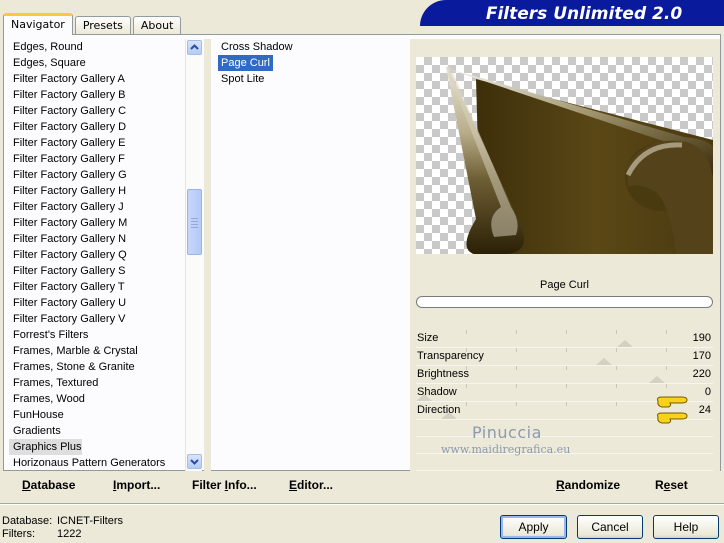 The width and height of the screenshot is (724, 543). What do you see at coordinates (257, 47) in the screenshot?
I see `filter-item: Cross Shadow` at bounding box center [257, 47].